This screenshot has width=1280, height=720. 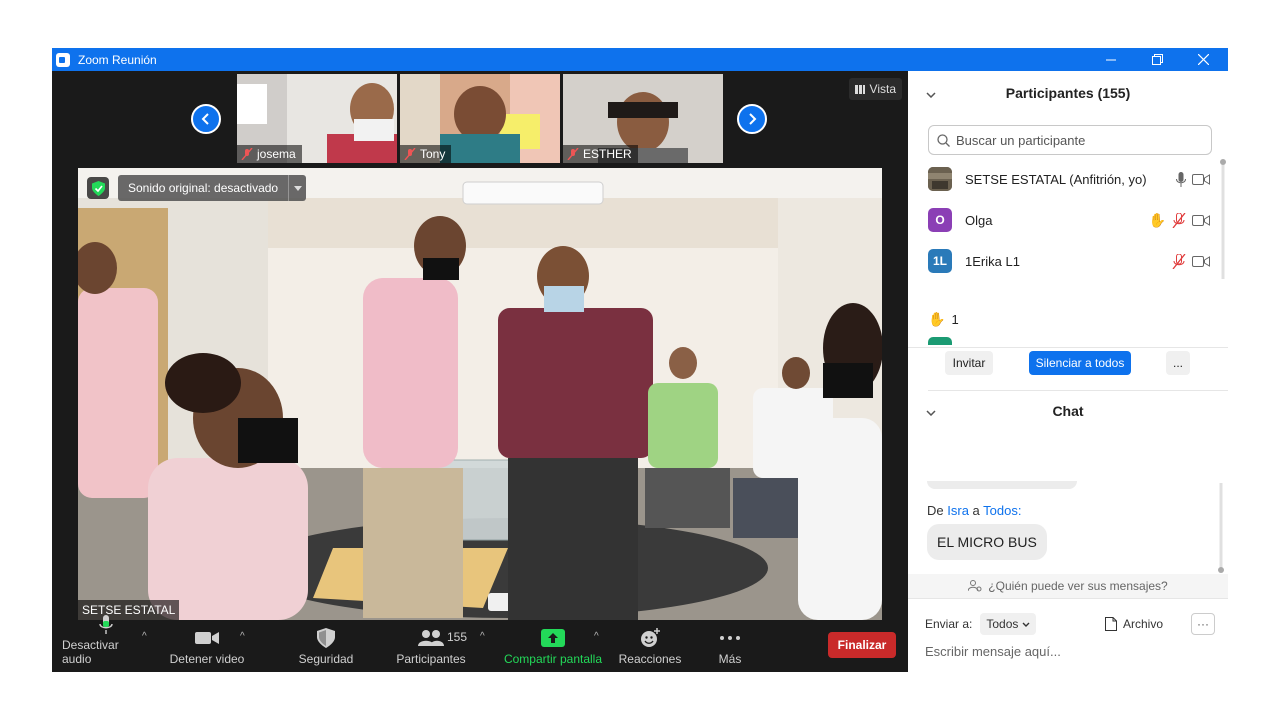 What do you see at coordinates (643, 118) in the screenshot?
I see `participant-thumbnail: ESTHER` at bounding box center [643, 118].